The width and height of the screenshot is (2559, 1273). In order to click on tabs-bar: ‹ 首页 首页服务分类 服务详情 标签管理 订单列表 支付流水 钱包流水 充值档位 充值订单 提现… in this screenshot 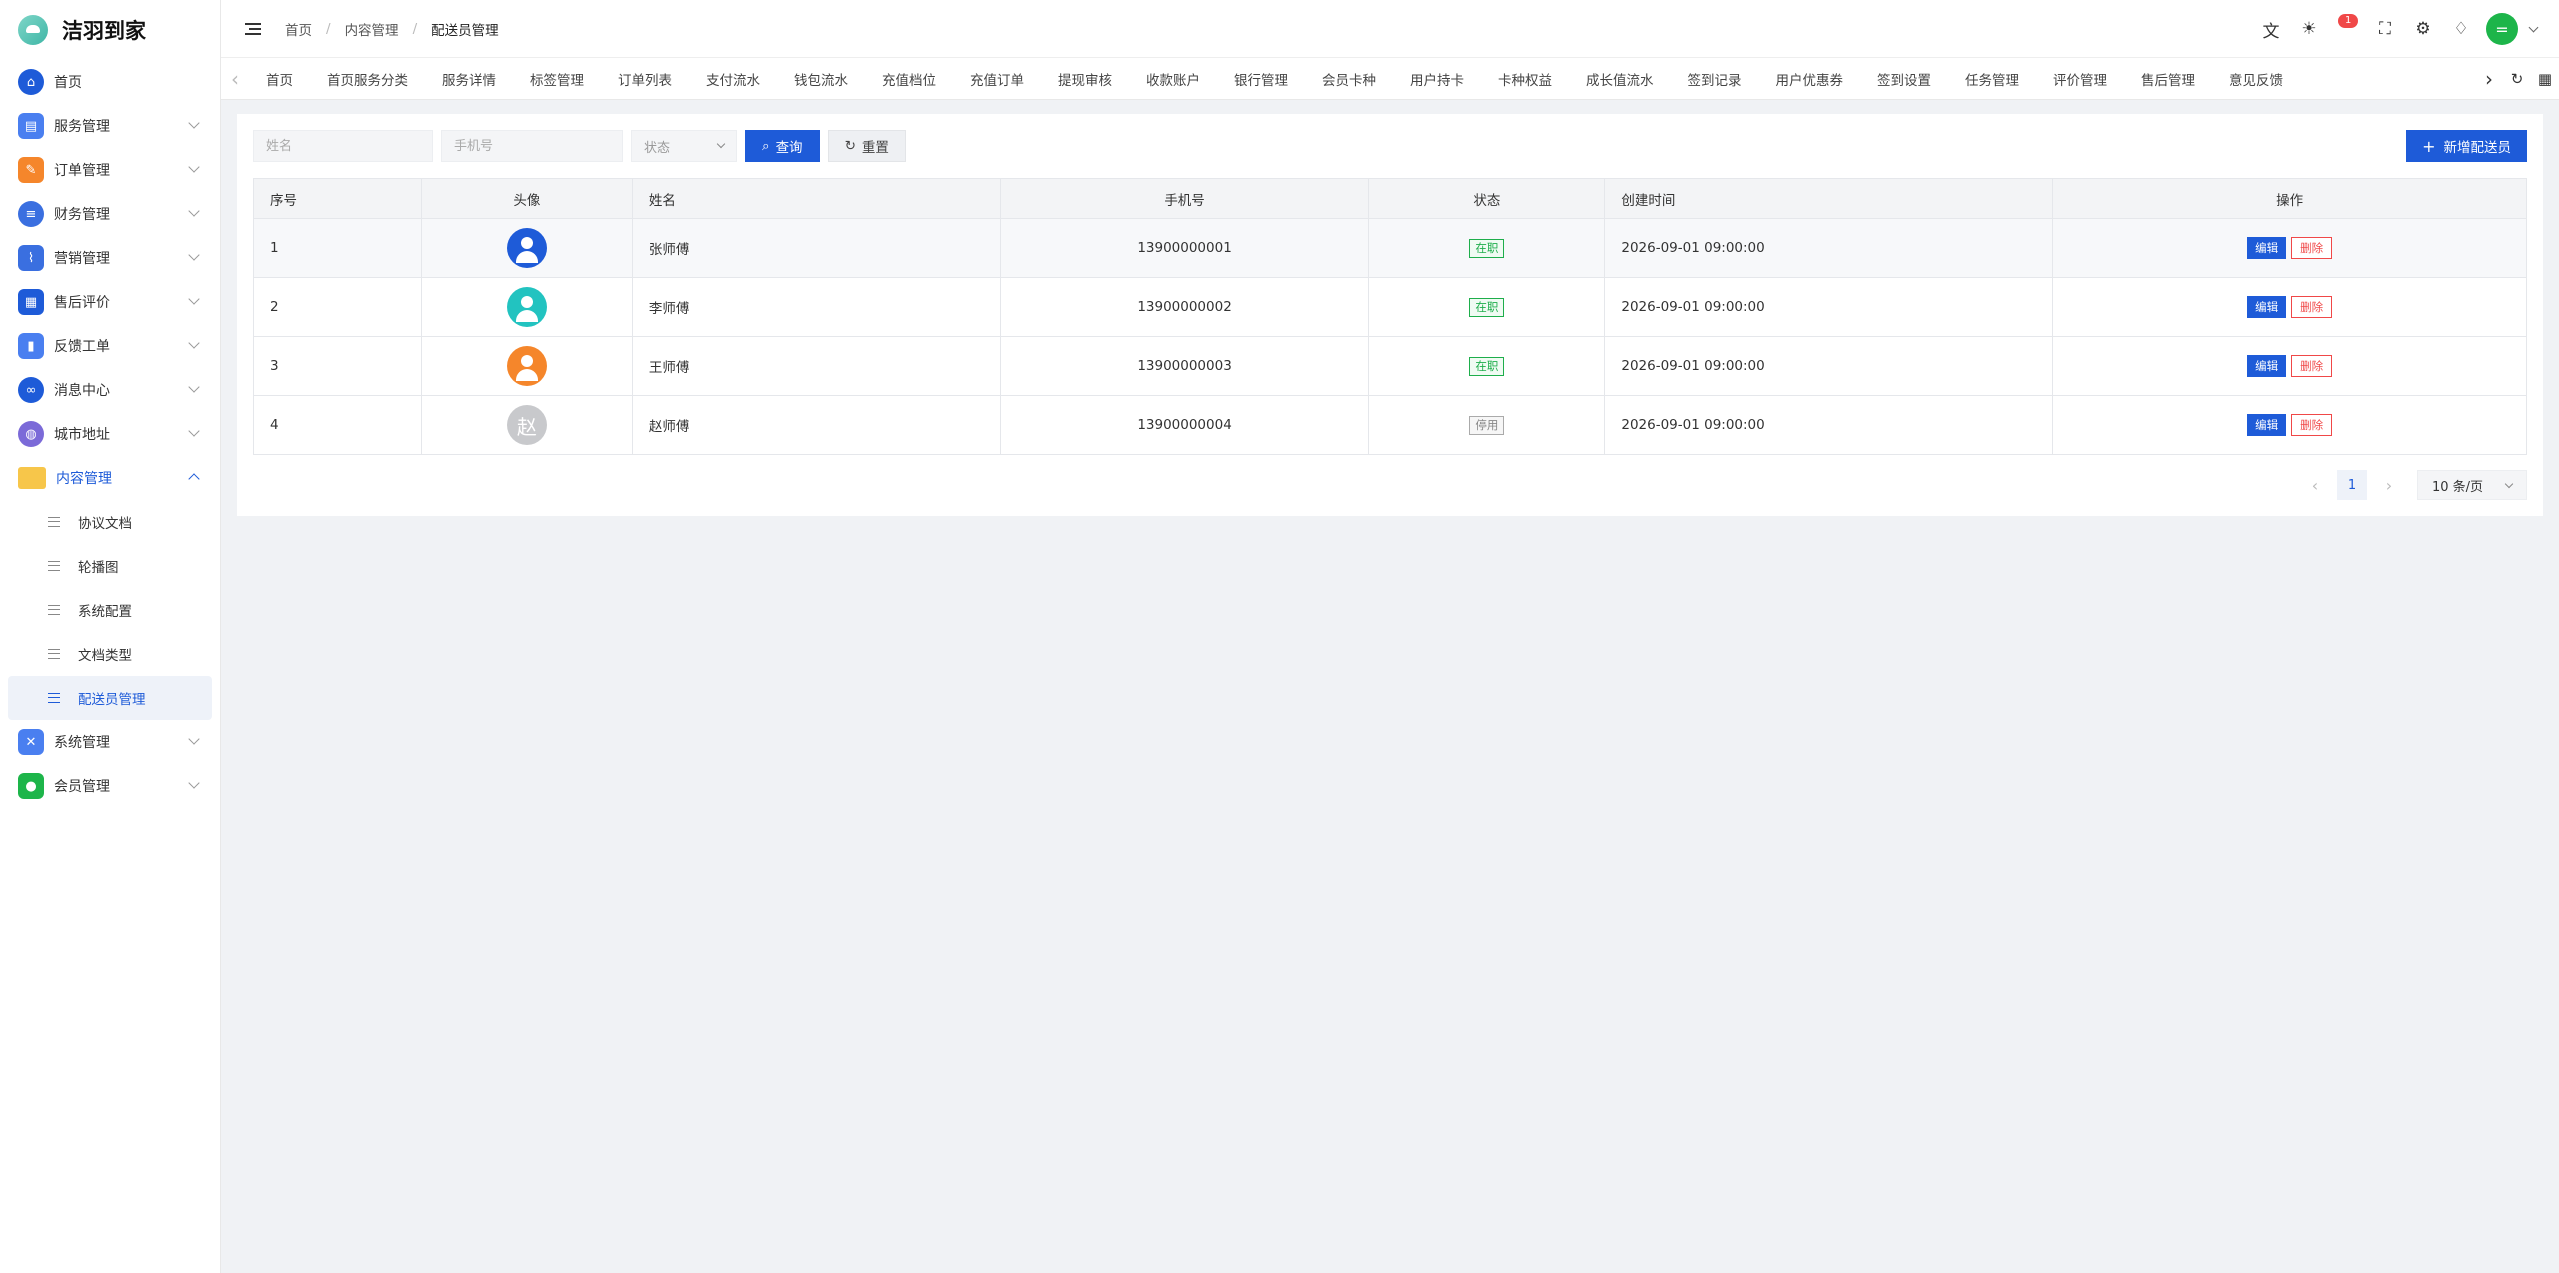, I will do `click(1390, 79)`.